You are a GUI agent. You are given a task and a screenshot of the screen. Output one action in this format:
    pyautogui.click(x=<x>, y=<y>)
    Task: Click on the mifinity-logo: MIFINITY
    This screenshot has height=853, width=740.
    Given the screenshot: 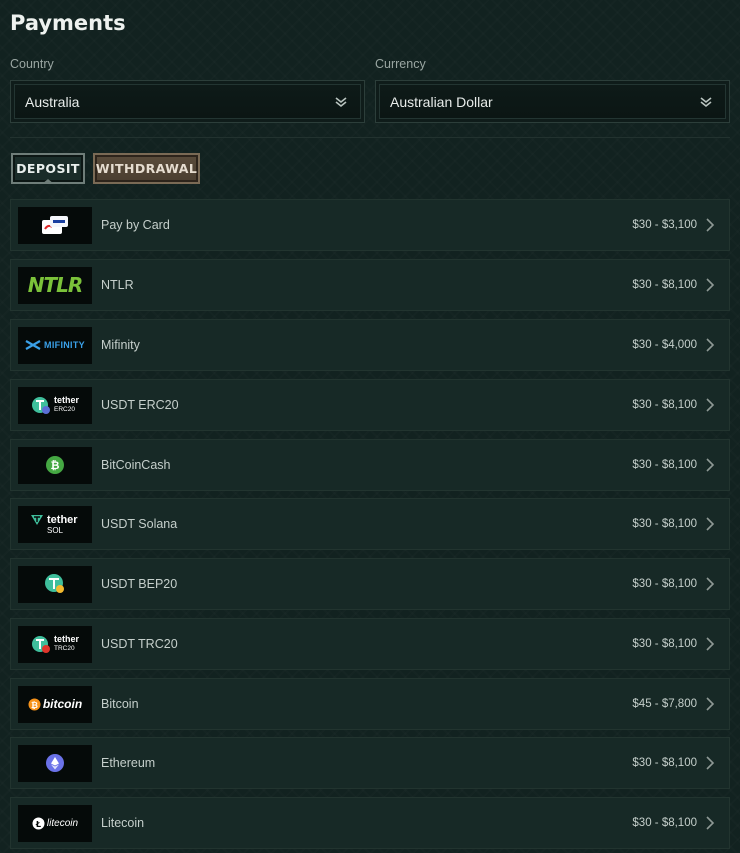 What is the action you would take?
    pyautogui.click(x=55, y=345)
    